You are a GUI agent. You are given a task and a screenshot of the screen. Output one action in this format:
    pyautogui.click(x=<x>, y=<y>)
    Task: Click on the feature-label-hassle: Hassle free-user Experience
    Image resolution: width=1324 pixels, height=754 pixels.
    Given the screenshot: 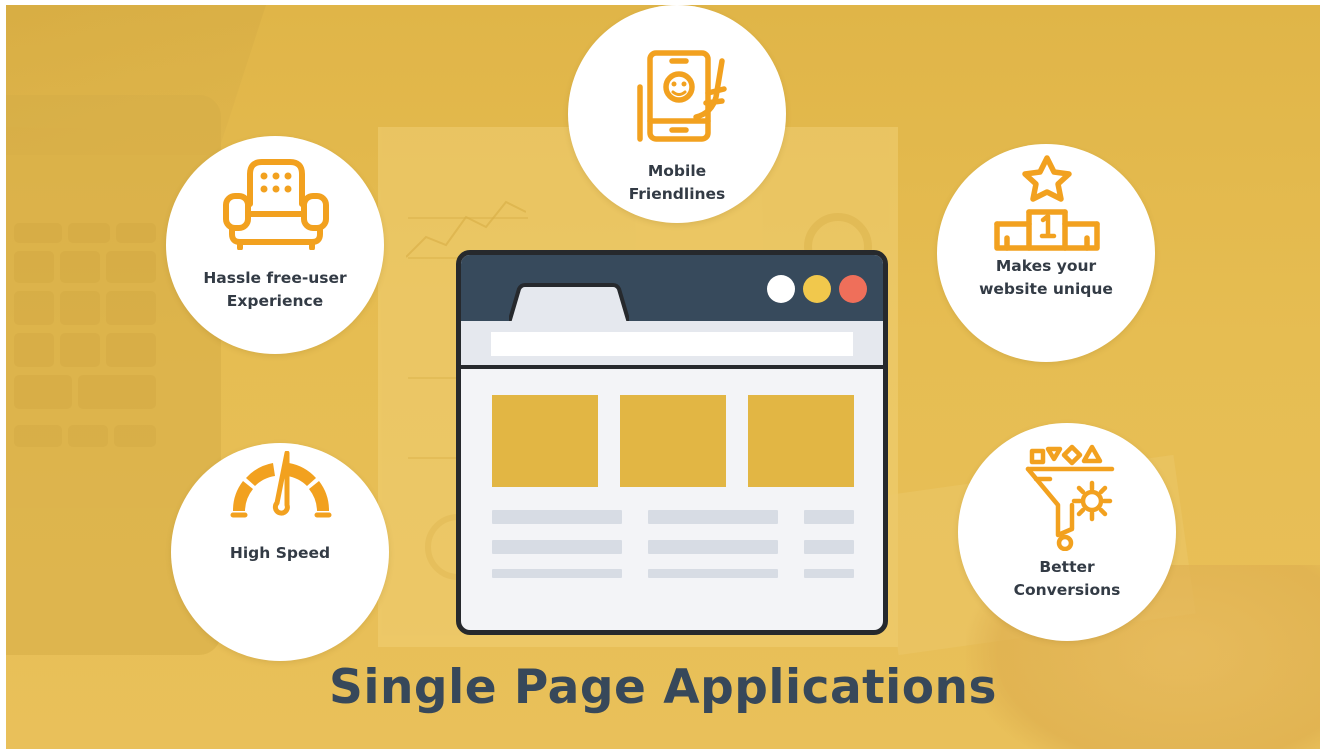 What is the action you would take?
    pyautogui.click(x=275, y=289)
    